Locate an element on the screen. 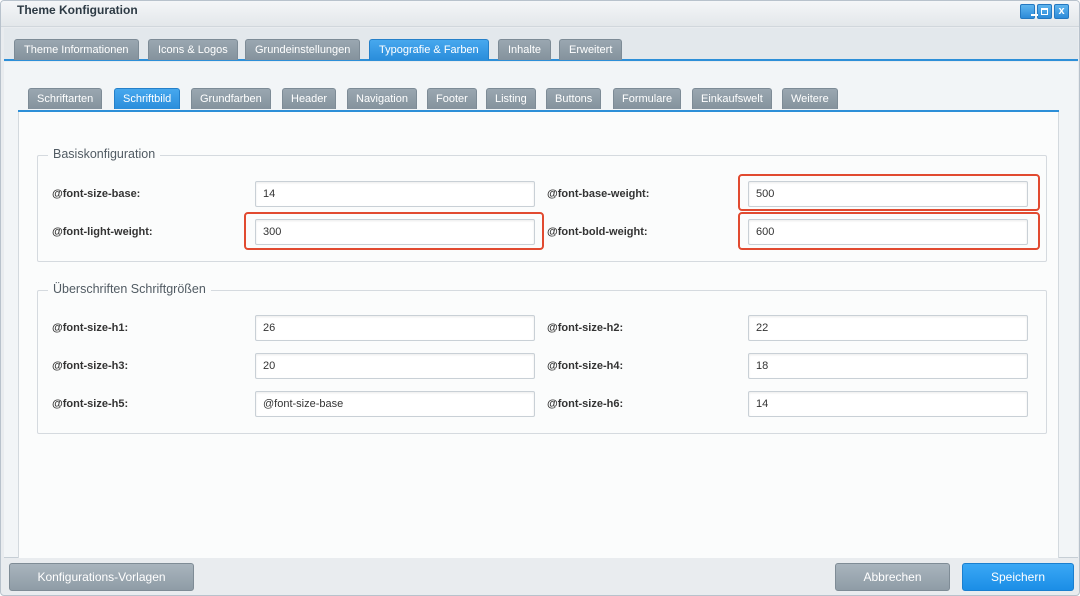 This screenshot has height=596, width=1080. maximize-button is located at coordinates (1044, 11).